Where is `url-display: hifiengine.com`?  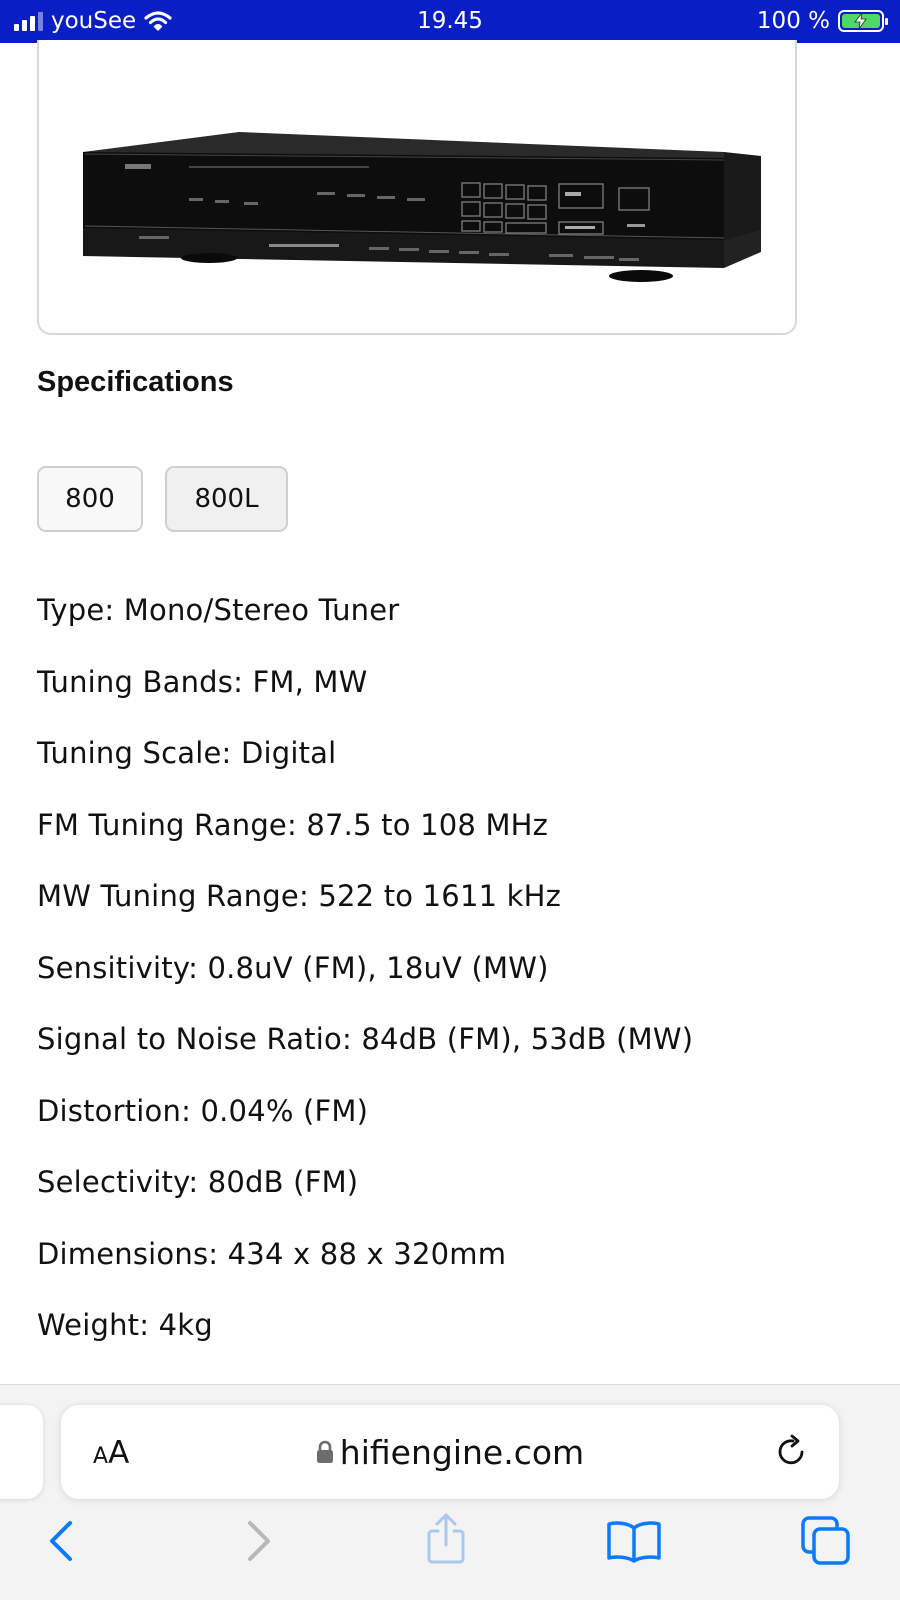
url-display: hifiengine.com is located at coordinates (450, 1452).